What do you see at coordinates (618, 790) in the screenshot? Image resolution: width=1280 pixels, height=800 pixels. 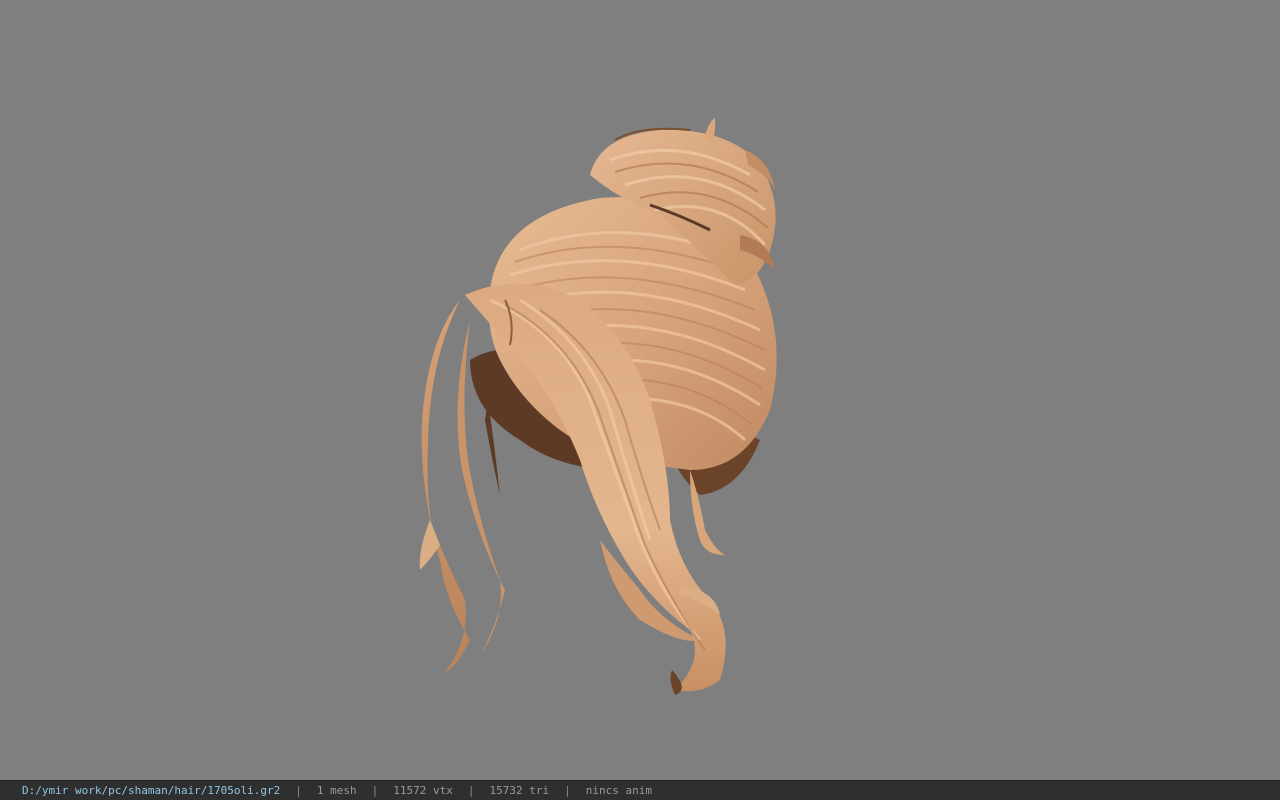 I see `anim-status: nincs anim` at bounding box center [618, 790].